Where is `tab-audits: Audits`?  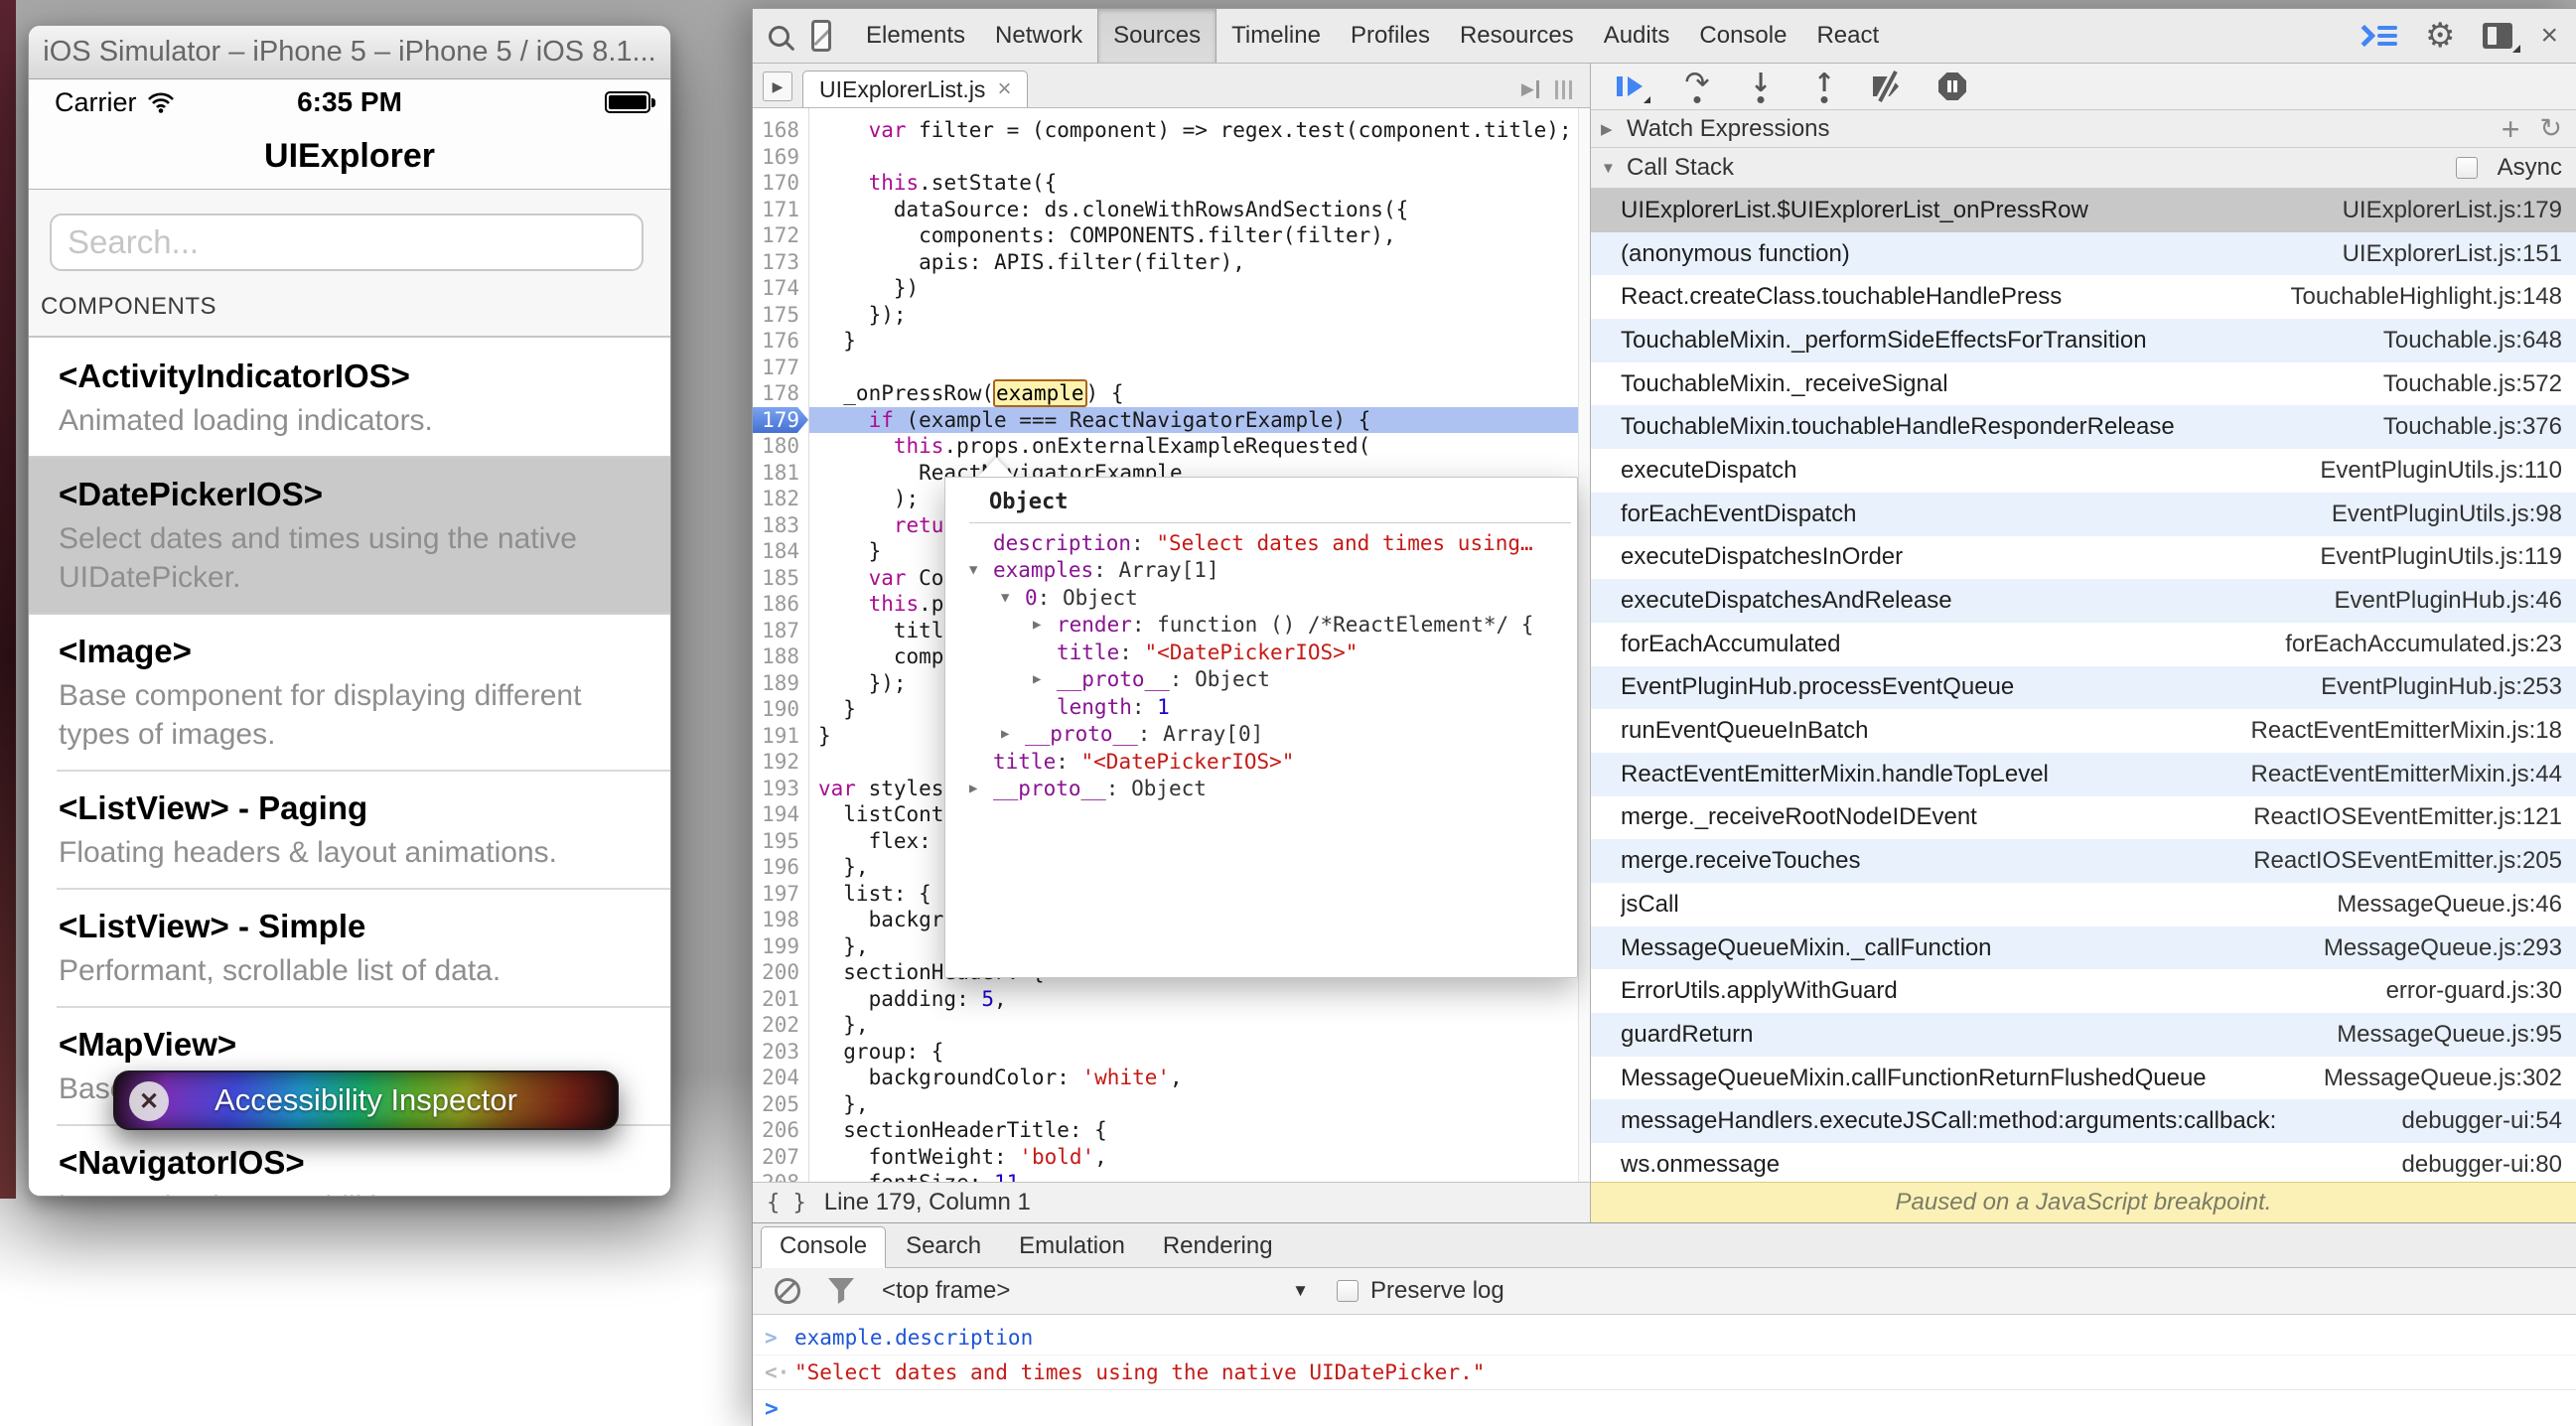 tab-audits: Audits is located at coordinates (1637, 36).